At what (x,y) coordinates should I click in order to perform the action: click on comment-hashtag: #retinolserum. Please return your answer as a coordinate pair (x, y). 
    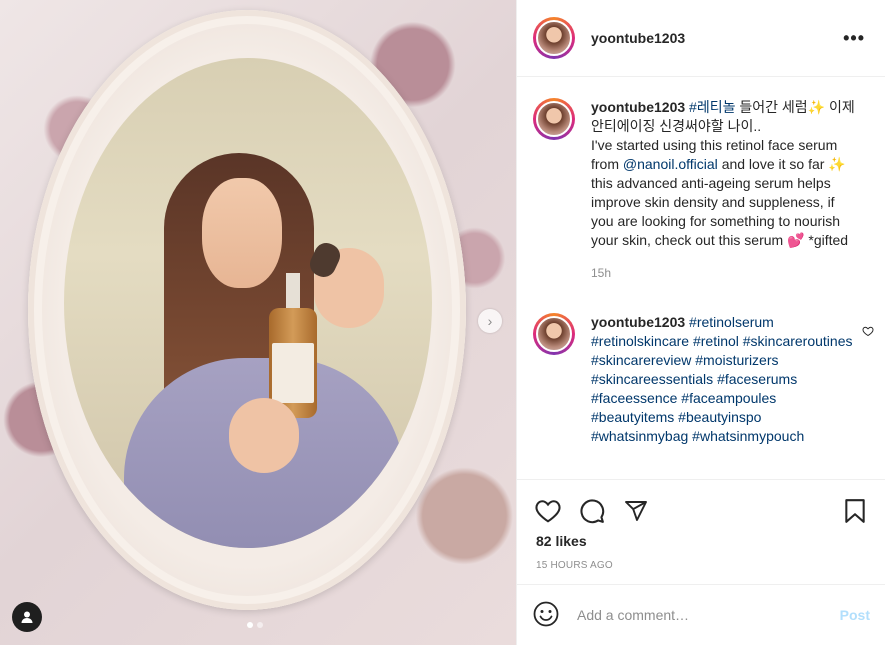
    Looking at the image, I should click on (731, 322).